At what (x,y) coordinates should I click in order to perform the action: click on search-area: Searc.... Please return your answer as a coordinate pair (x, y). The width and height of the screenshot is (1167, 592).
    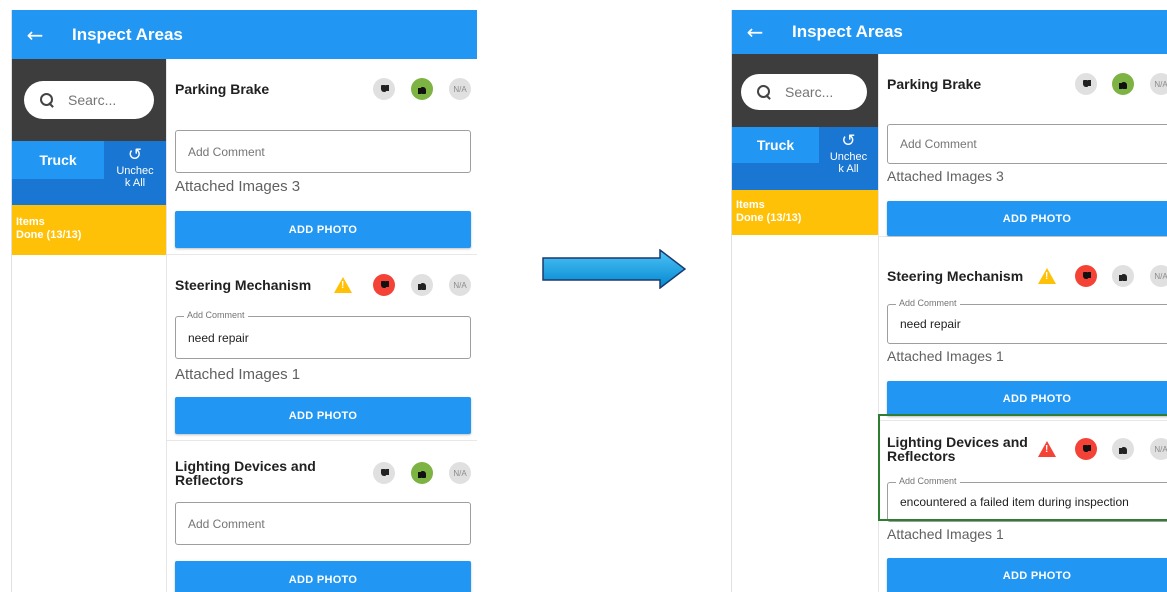
    Looking at the image, I should click on (89, 100).